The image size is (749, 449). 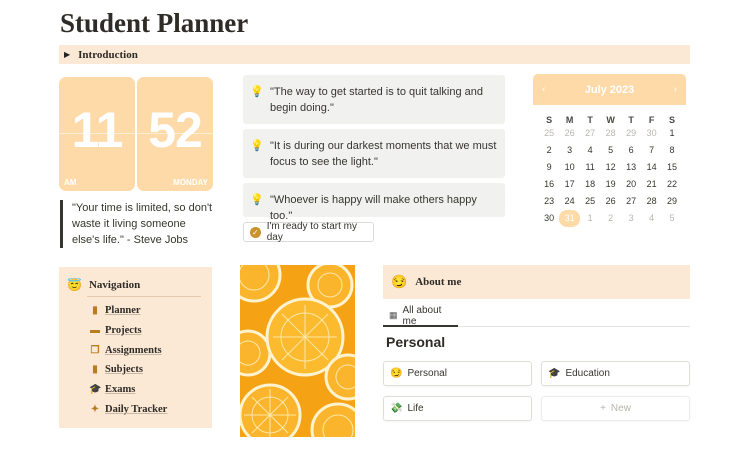 What do you see at coordinates (457, 408) in the screenshot?
I see `gallery-card-life: 💸 Life` at bounding box center [457, 408].